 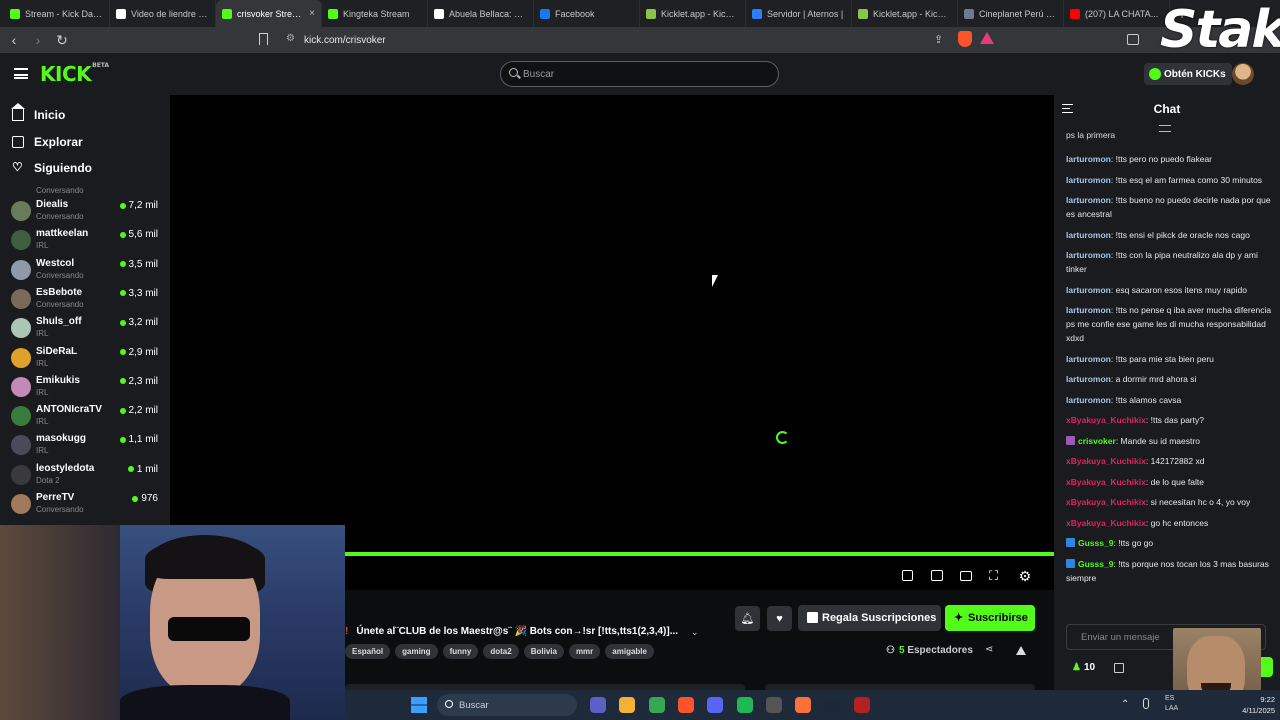 What do you see at coordinates (1119, 668) in the screenshot?
I see `chat-store-icon` at bounding box center [1119, 668].